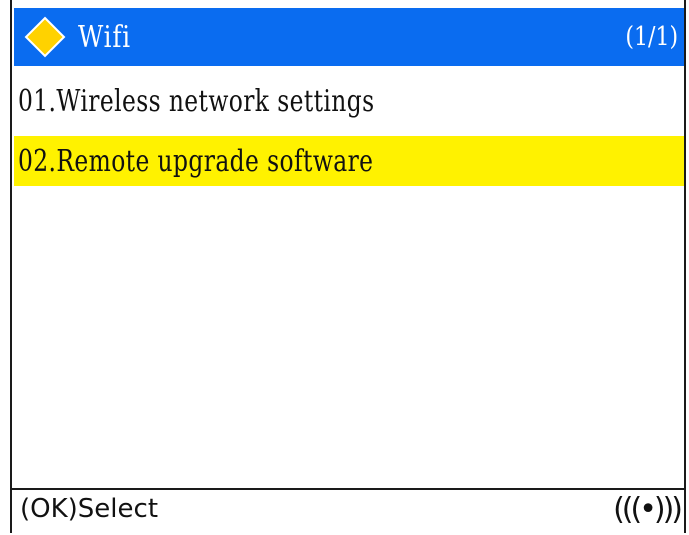 The image size is (689, 535). I want to click on diamond-icon, so click(45, 37).